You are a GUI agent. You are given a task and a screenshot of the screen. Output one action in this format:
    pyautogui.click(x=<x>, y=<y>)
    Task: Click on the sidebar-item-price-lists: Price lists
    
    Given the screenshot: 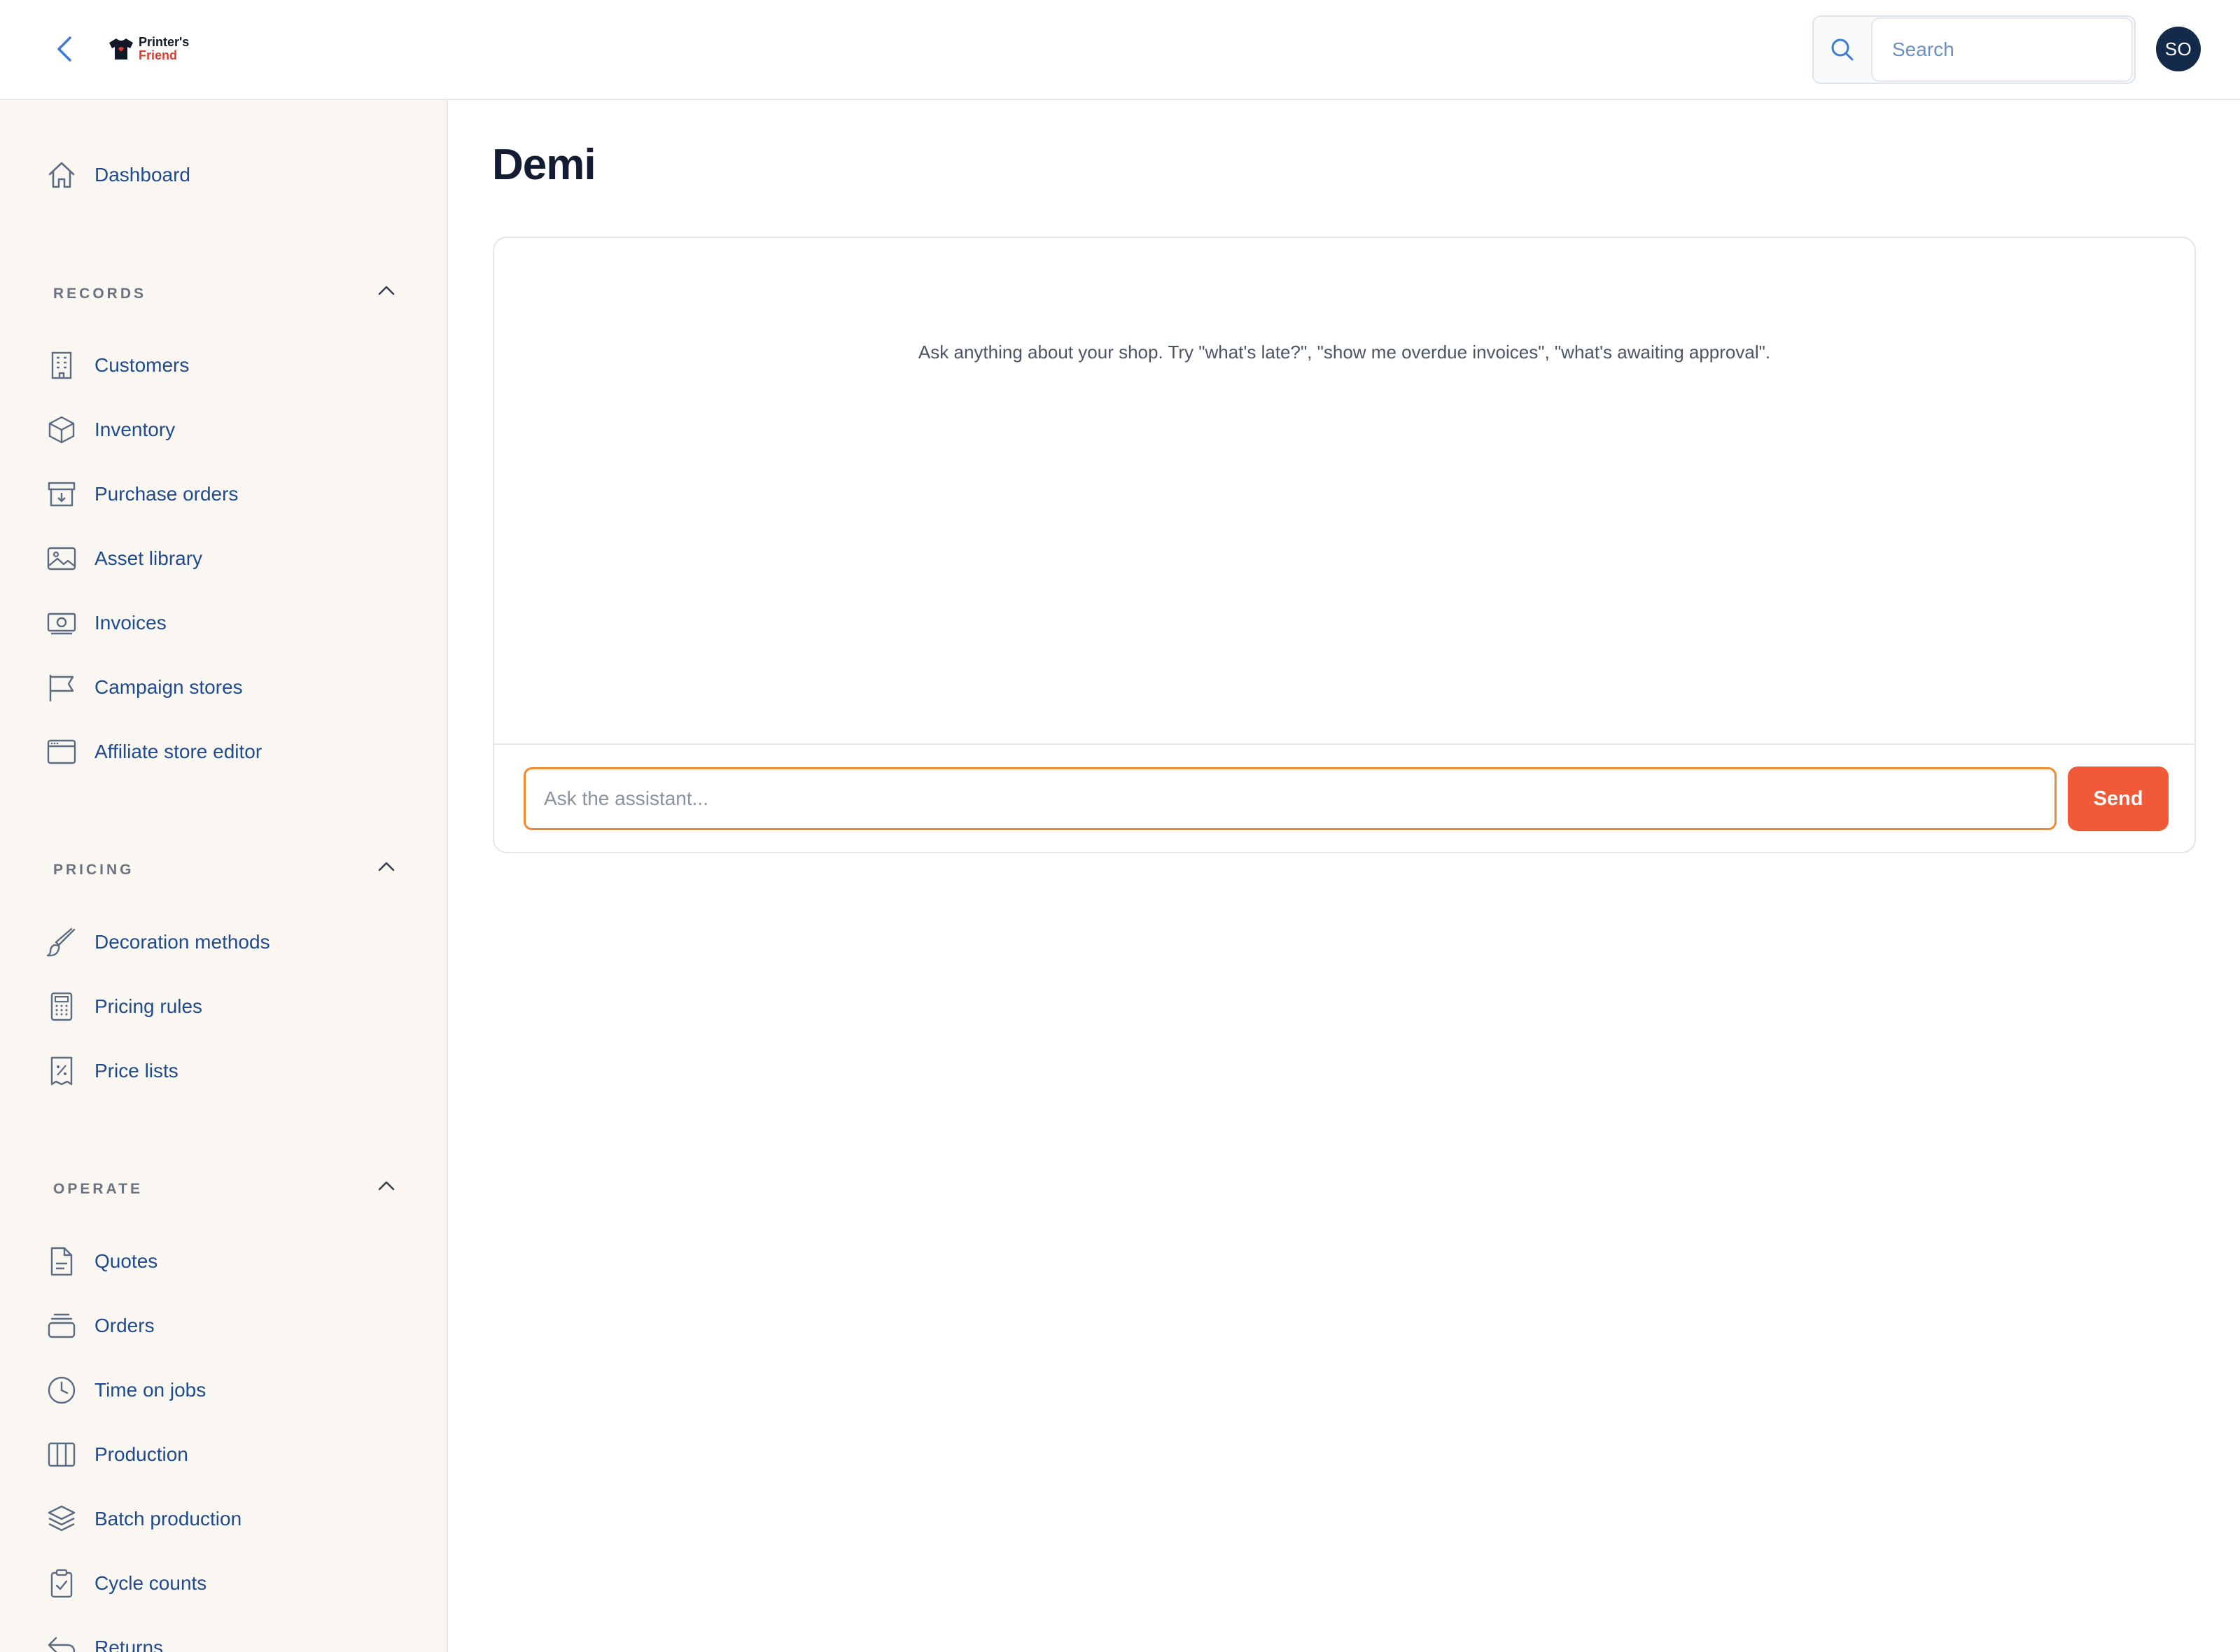 What is the action you would take?
    pyautogui.click(x=223, y=1071)
    